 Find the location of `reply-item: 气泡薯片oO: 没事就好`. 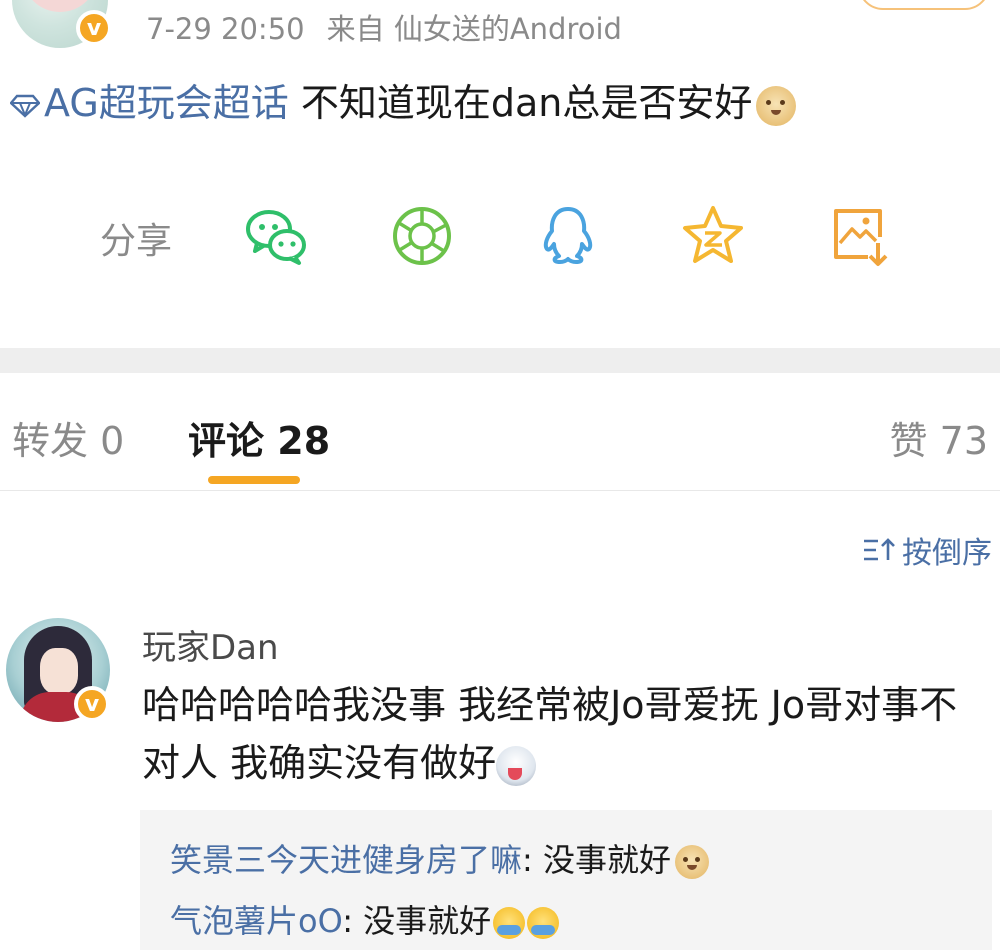

reply-item: 气泡薯片oO: 没事就好 is located at coordinates (365, 919).